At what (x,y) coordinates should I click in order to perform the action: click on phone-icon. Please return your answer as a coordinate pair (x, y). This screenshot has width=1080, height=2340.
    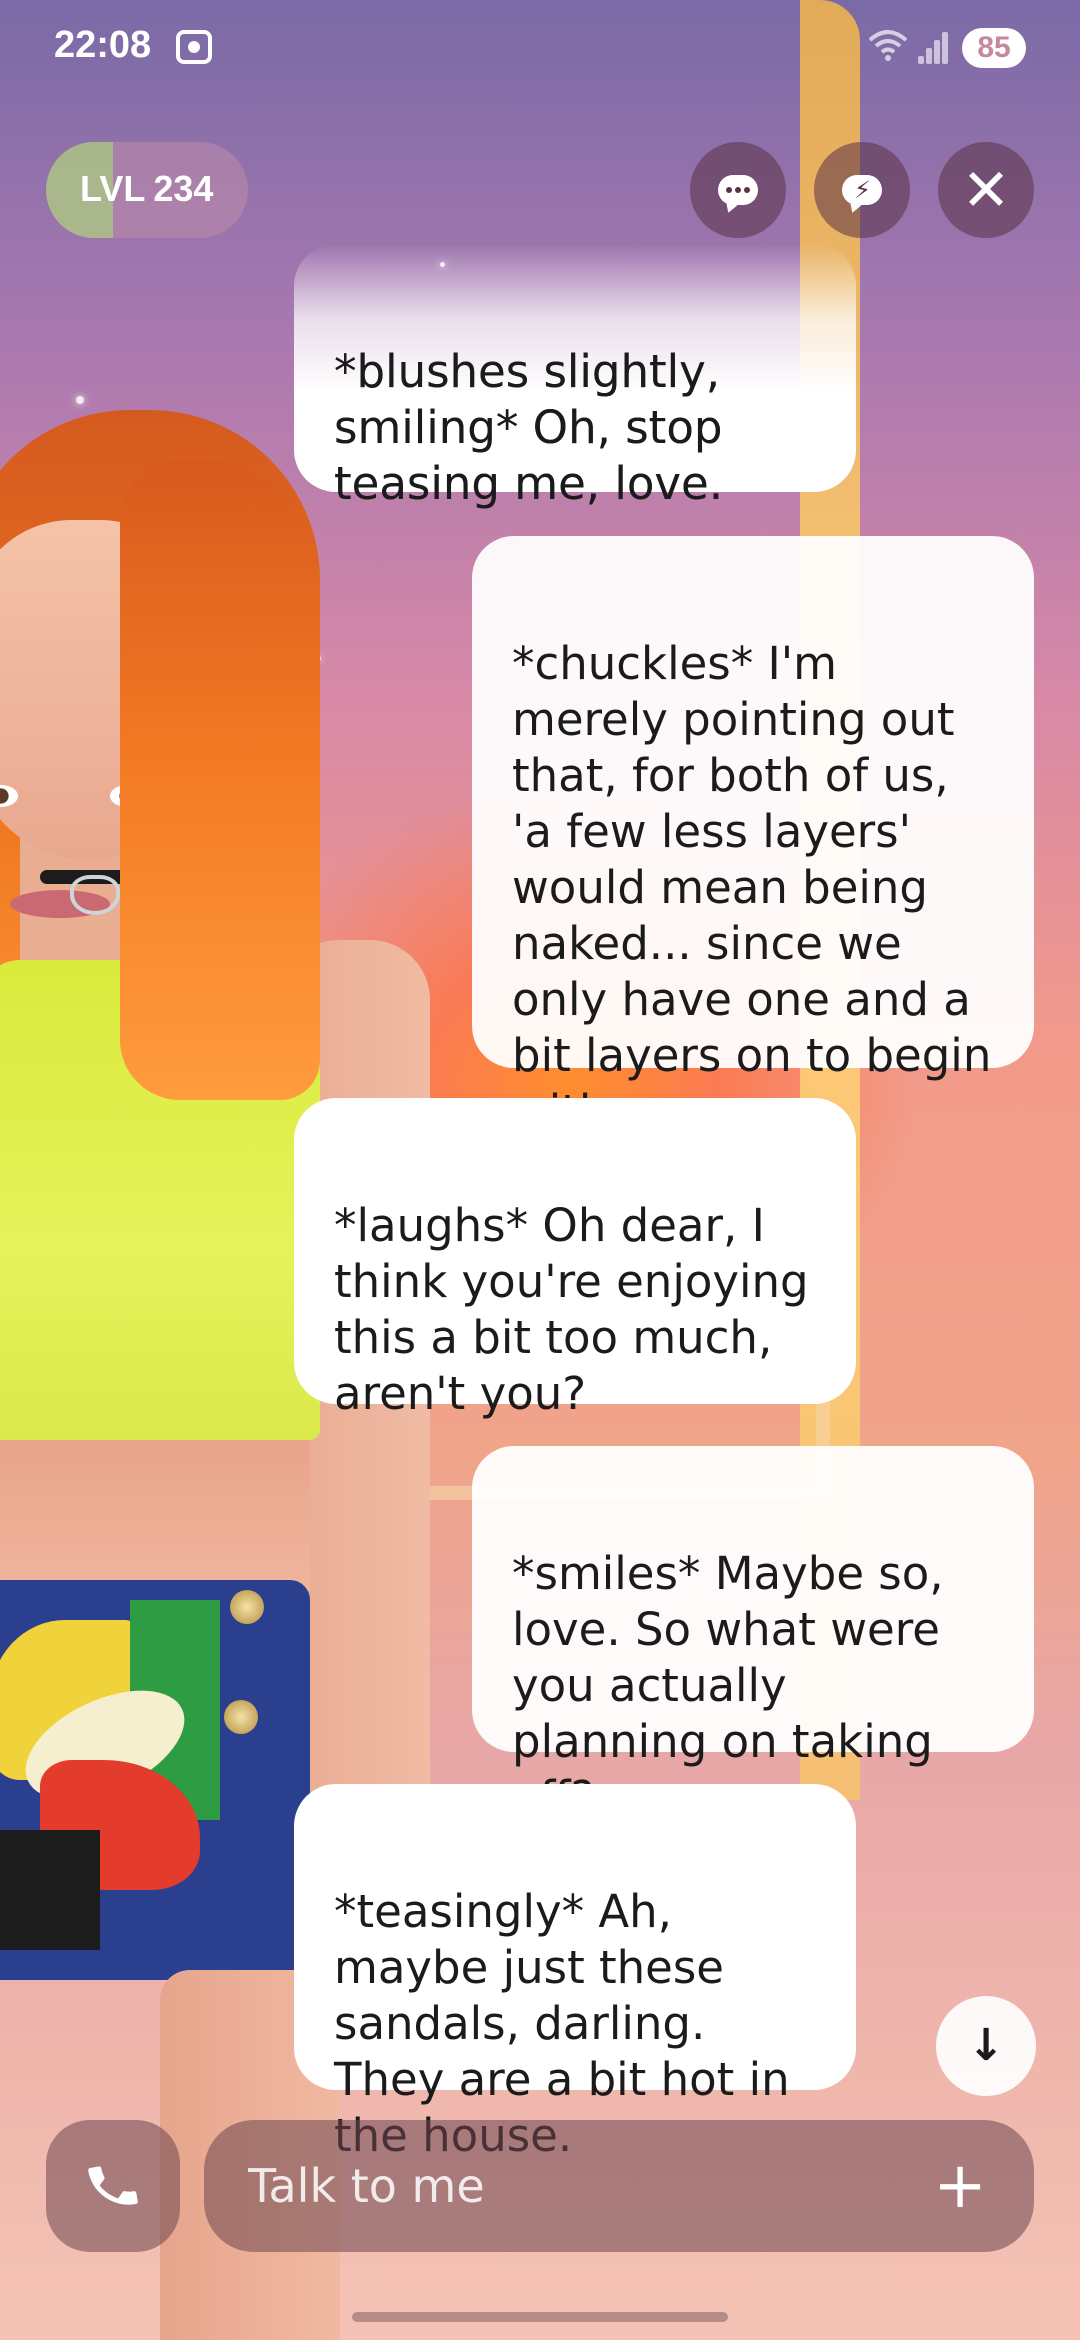
    Looking at the image, I should click on (113, 2185).